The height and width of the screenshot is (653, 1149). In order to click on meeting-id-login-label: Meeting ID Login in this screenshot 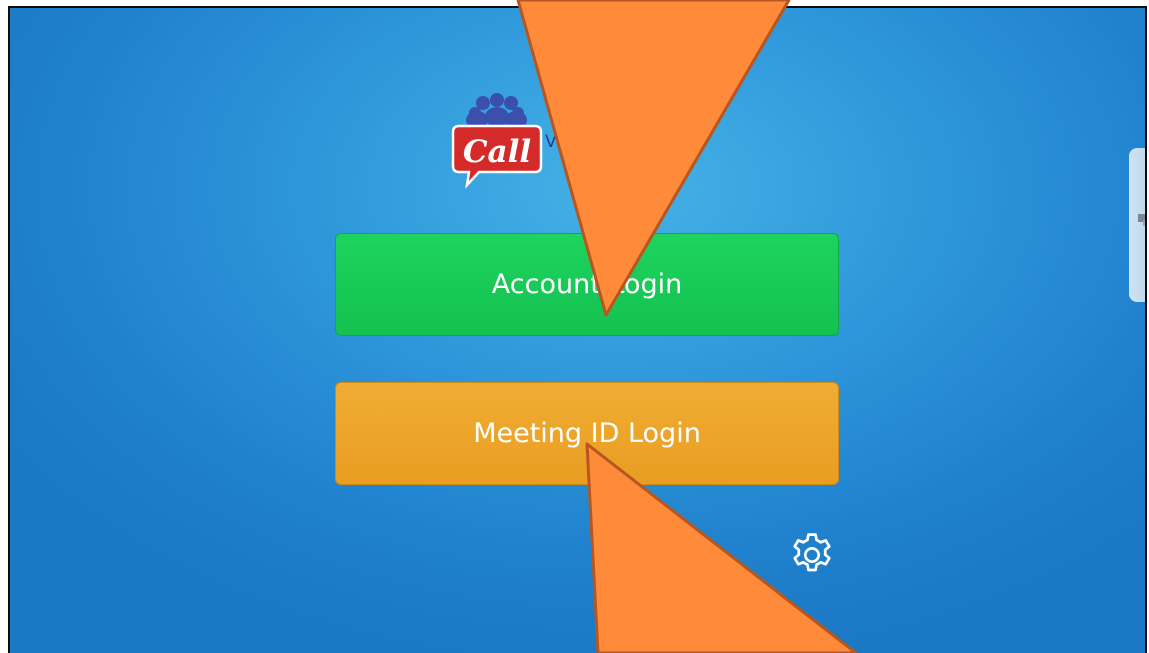, I will do `click(587, 433)`.